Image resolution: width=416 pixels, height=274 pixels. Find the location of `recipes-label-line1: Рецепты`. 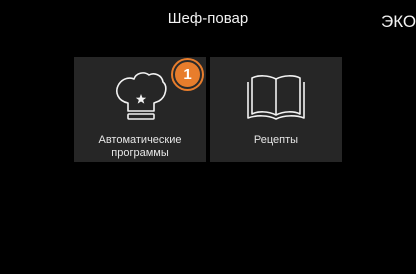

recipes-label-line1: Рецепты is located at coordinates (276, 140).